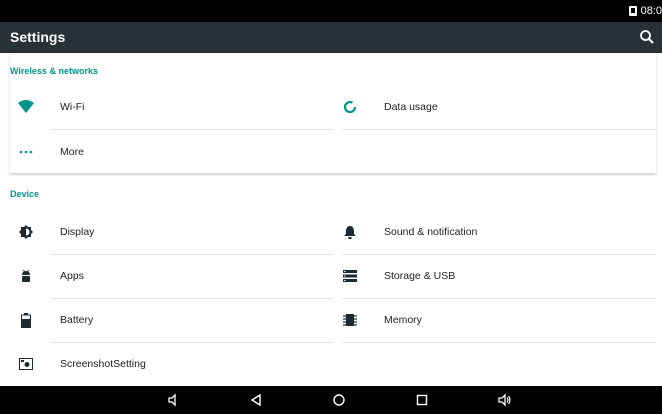  I want to click on screenshot-icon, so click(26, 364).